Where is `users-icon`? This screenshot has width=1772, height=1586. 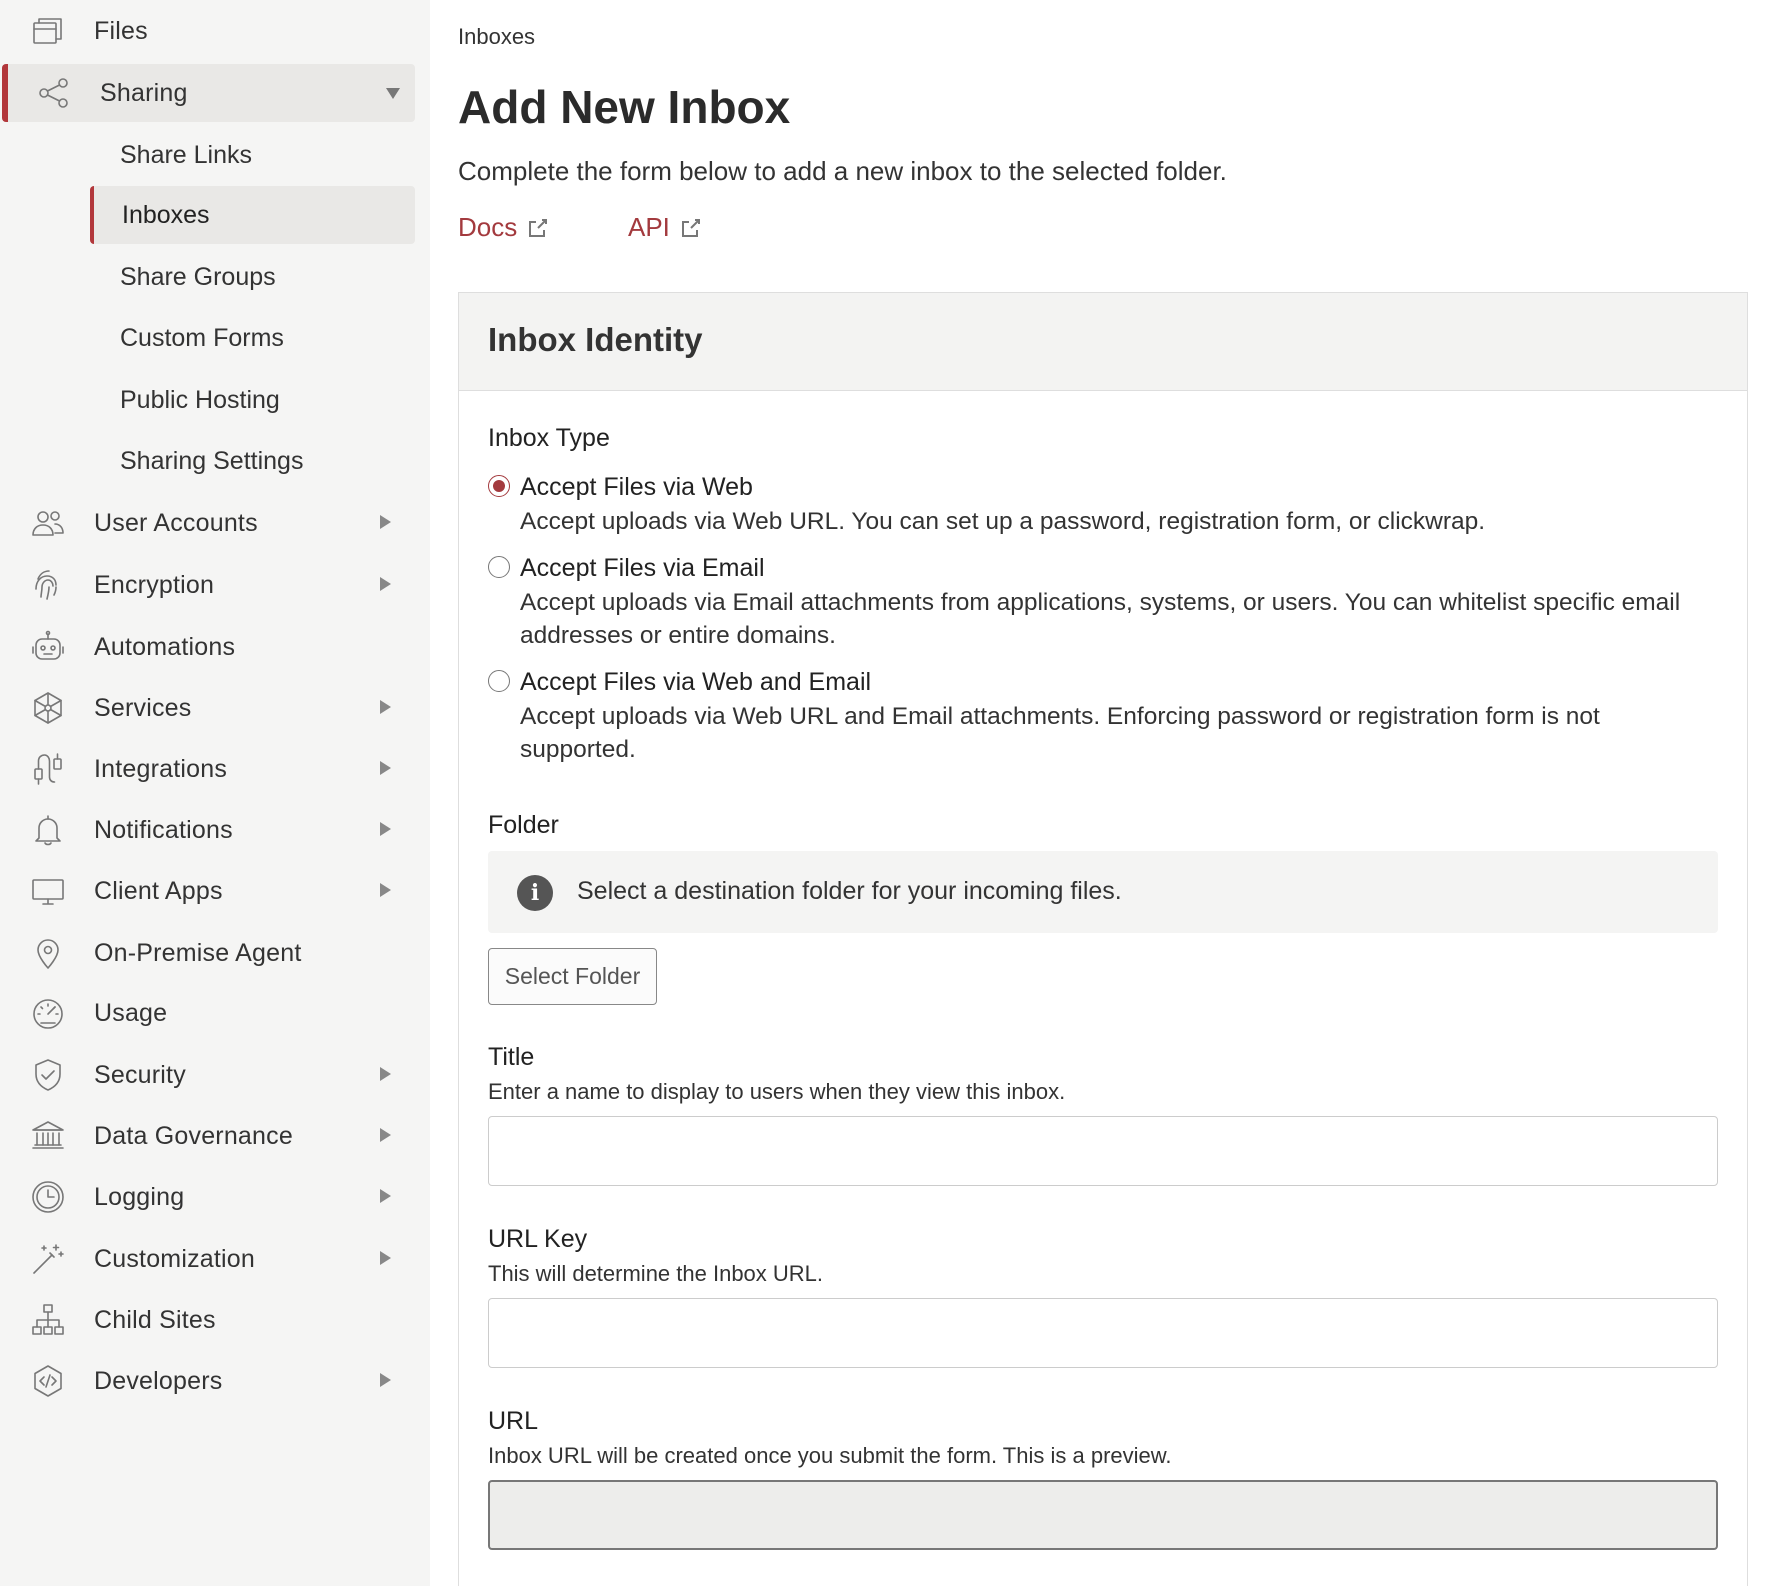 users-icon is located at coordinates (48, 523).